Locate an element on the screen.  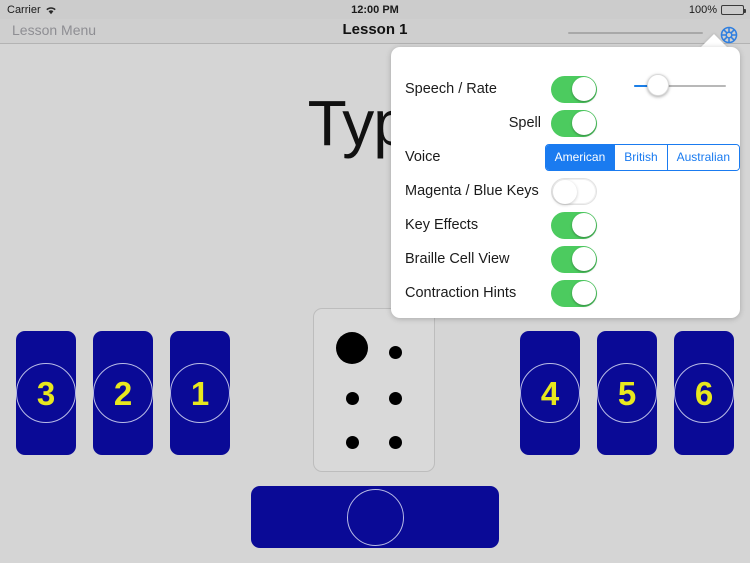
navbar-slider is located at coordinates (635, 33).